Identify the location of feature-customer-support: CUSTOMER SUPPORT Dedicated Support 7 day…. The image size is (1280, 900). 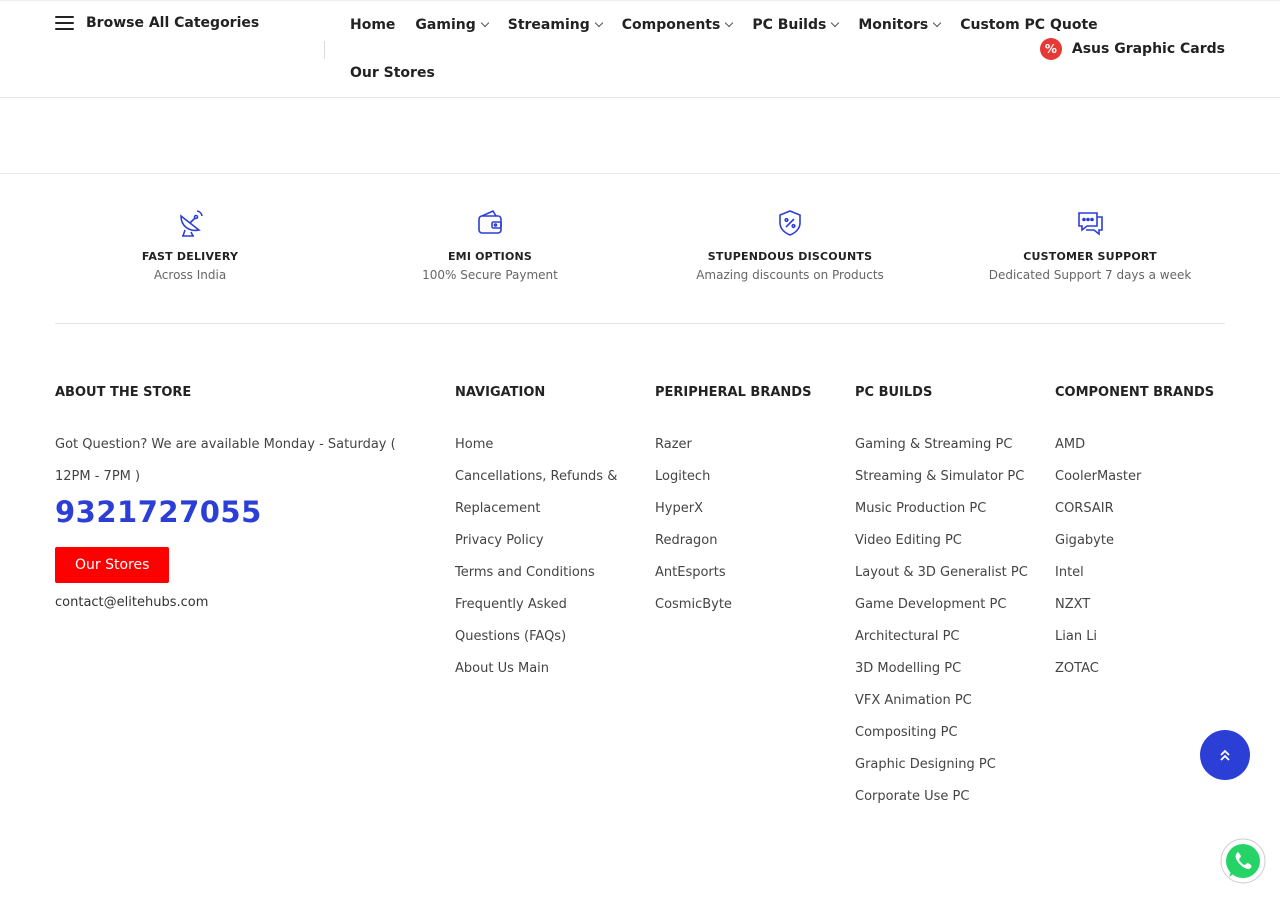
(1090, 245).